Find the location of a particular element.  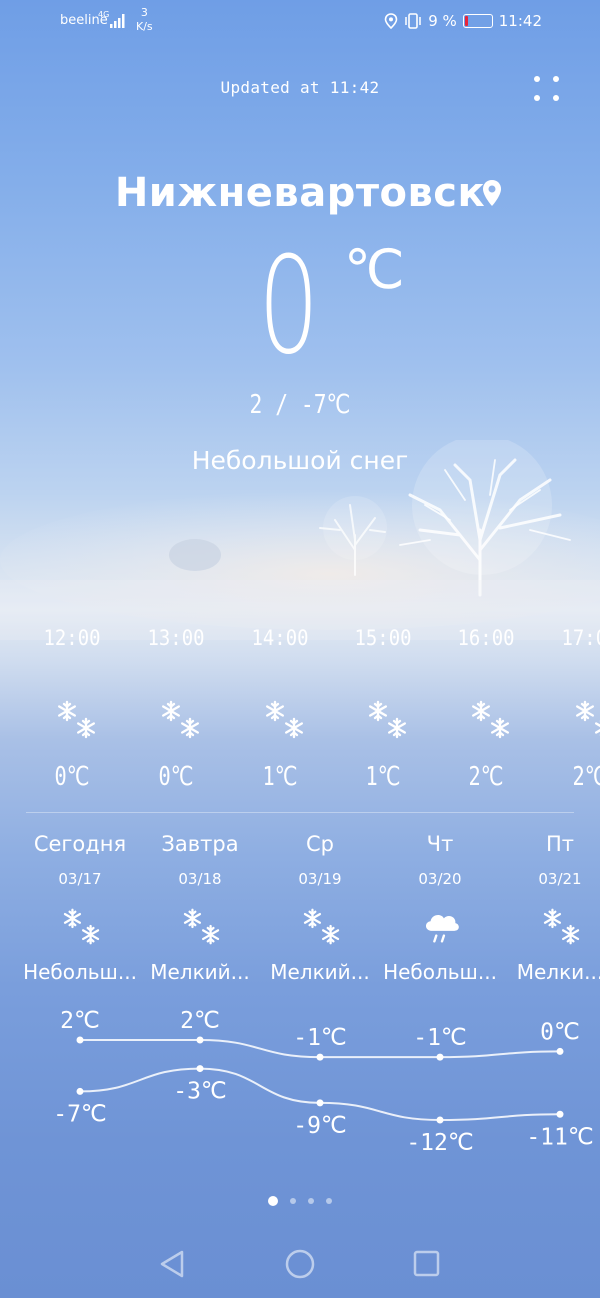

city-name: Нижневартовск is located at coordinates (300, 193).